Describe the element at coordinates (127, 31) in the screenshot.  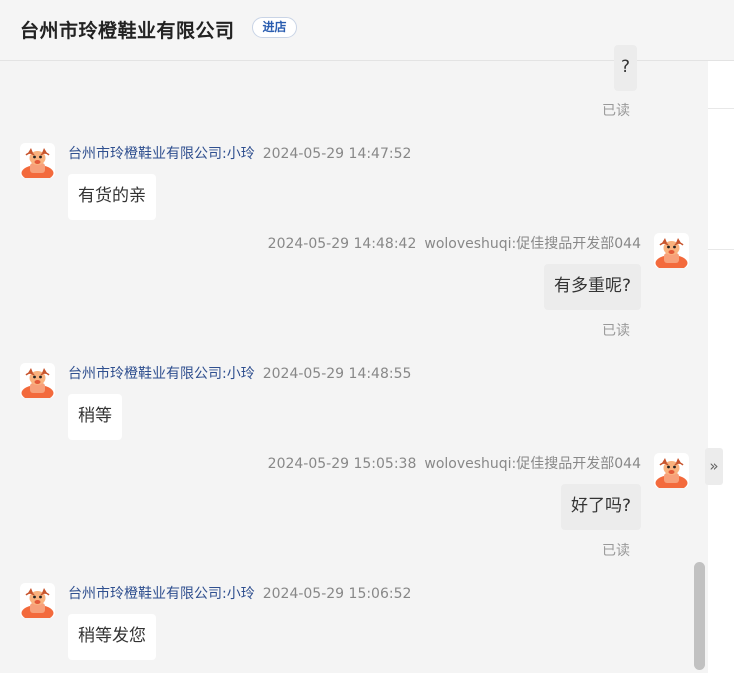
I see `shop-title: 台州市玲橙鞋业有限公司` at that location.